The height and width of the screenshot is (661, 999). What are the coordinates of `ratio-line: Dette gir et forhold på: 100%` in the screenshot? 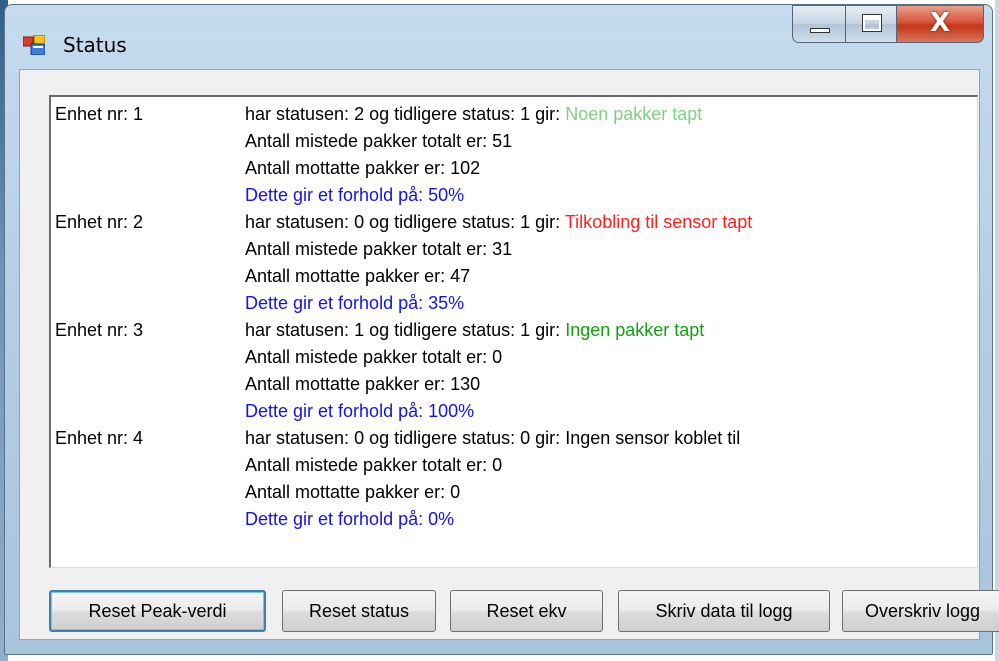 It's located at (360, 411).